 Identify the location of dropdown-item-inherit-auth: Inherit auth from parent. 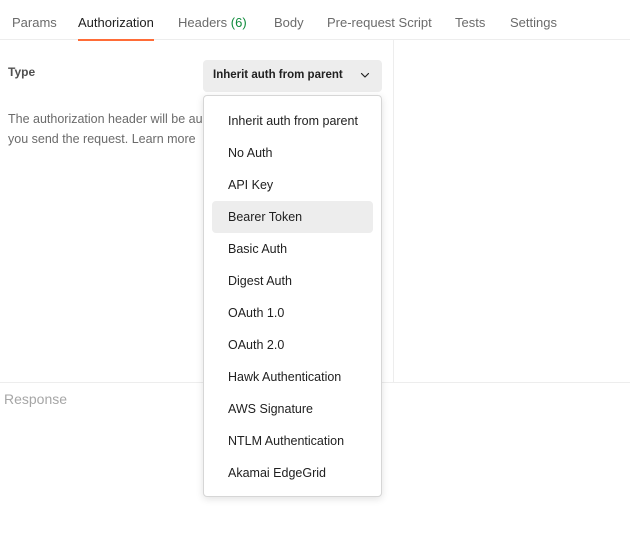
(292, 121).